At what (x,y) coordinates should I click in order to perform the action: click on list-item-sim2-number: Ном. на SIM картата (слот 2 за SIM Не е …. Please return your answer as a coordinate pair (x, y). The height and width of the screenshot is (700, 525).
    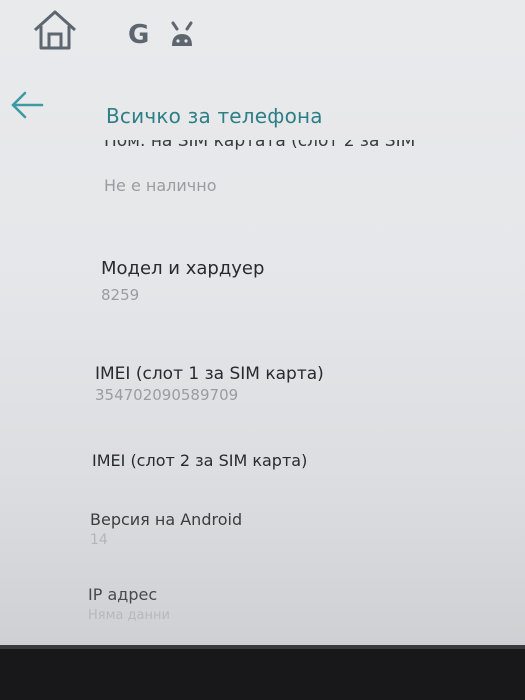
    Looking at the image, I should click on (262, 173).